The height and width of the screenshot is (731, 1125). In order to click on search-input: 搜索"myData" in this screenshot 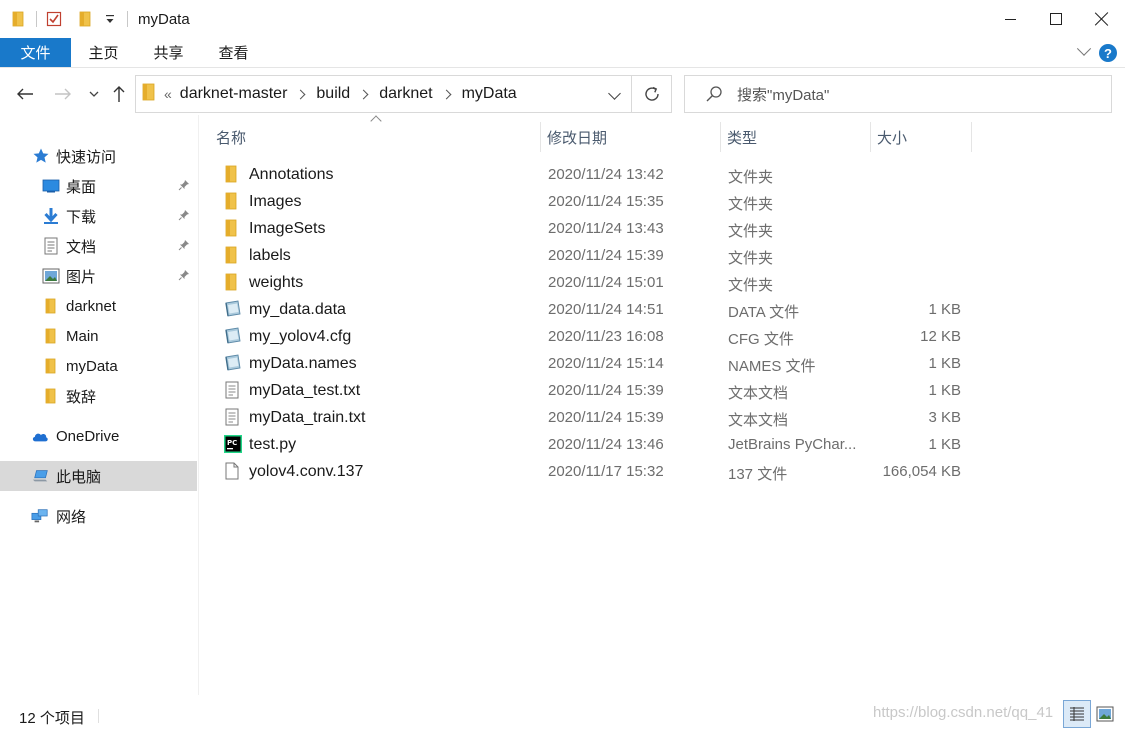, I will do `click(898, 94)`.